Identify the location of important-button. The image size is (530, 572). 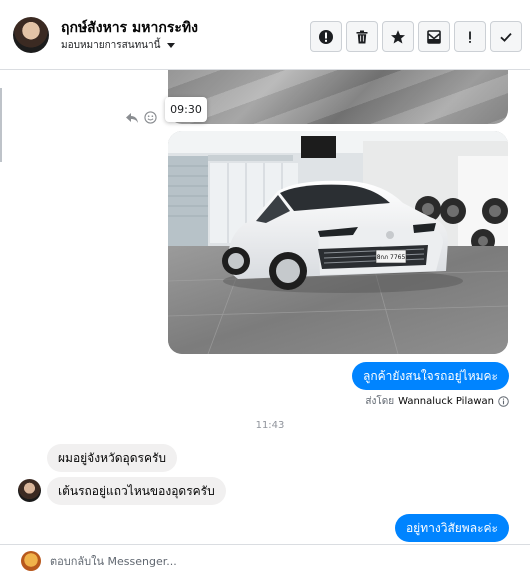
(470, 36).